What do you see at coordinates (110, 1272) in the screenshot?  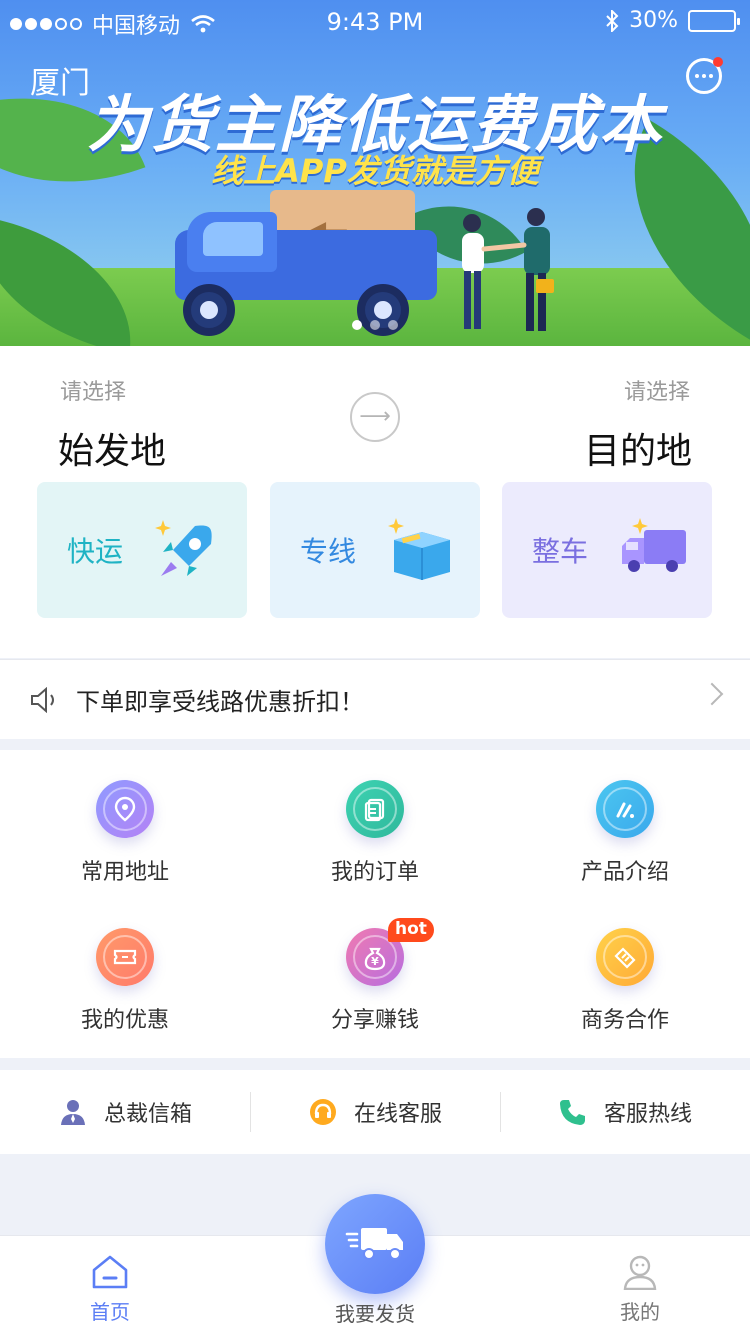 I see `home-icon` at bounding box center [110, 1272].